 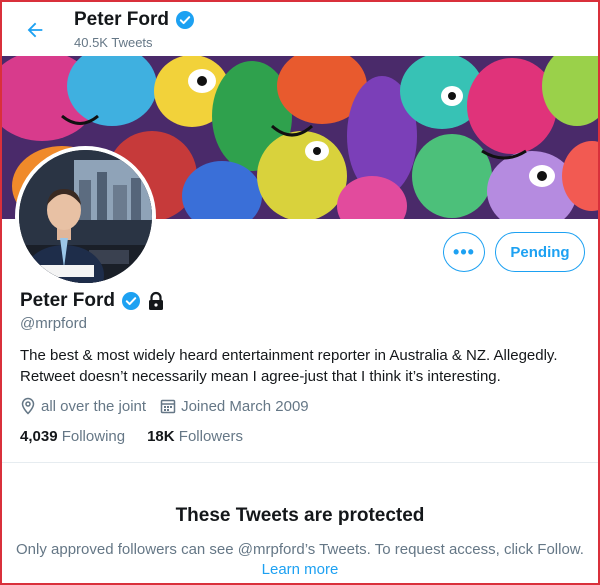 I want to click on calendar-icon, so click(x=168, y=406).